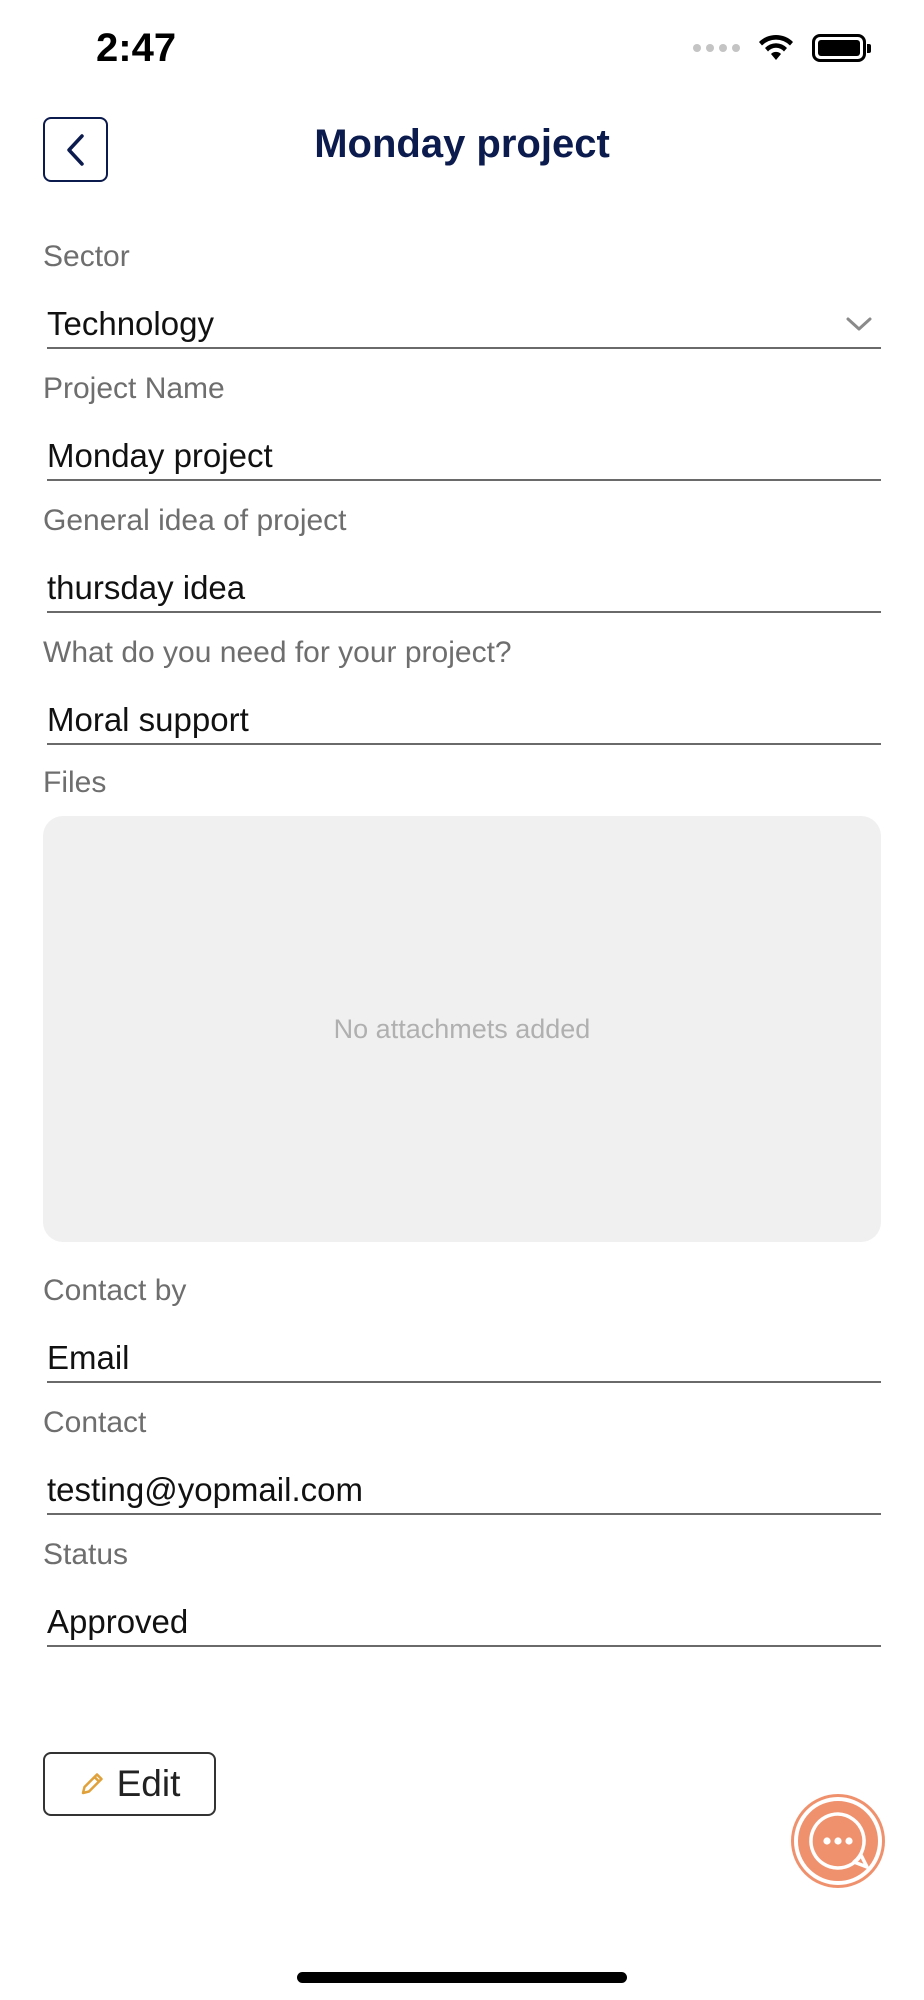 Image resolution: width=924 pixels, height=2000 pixels. I want to click on contact-input: testing@yopmail.com, so click(464, 1491).